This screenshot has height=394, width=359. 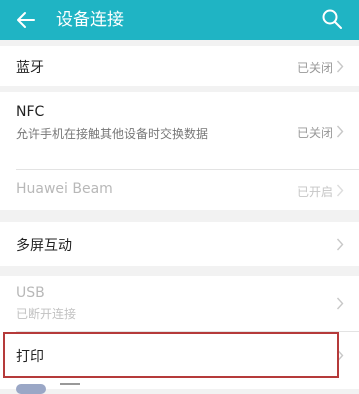 What do you see at coordinates (31, 389) in the screenshot?
I see `toggle-icon` at bounding box center [31, 389].